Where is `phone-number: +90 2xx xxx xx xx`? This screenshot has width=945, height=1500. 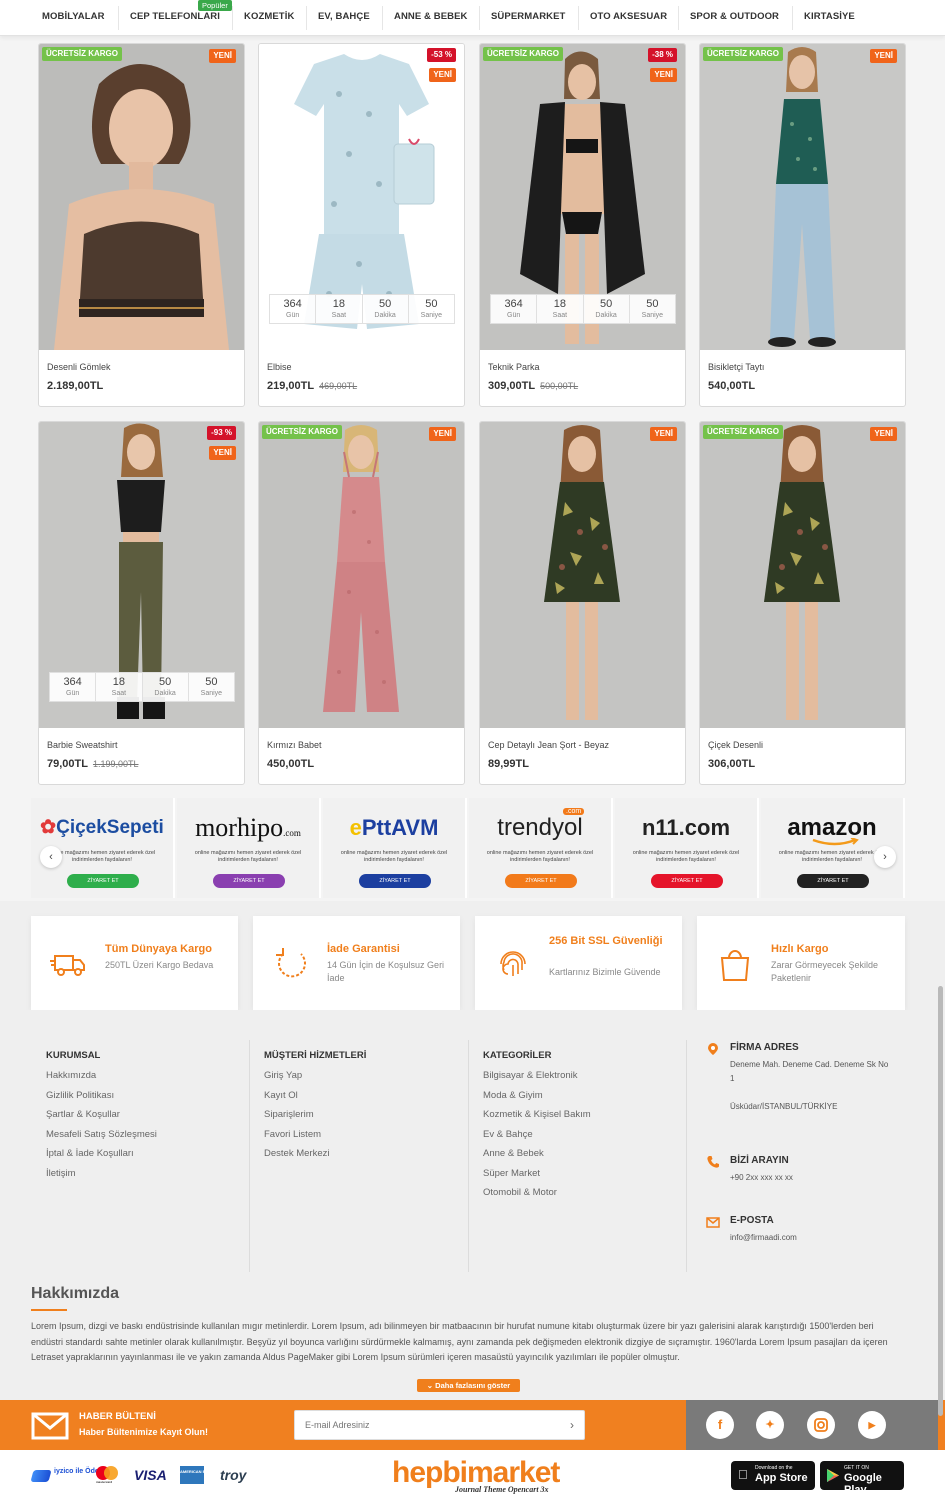
phone-number: +90 2xx xxx xx xx is located at coordinates (810, 1178).